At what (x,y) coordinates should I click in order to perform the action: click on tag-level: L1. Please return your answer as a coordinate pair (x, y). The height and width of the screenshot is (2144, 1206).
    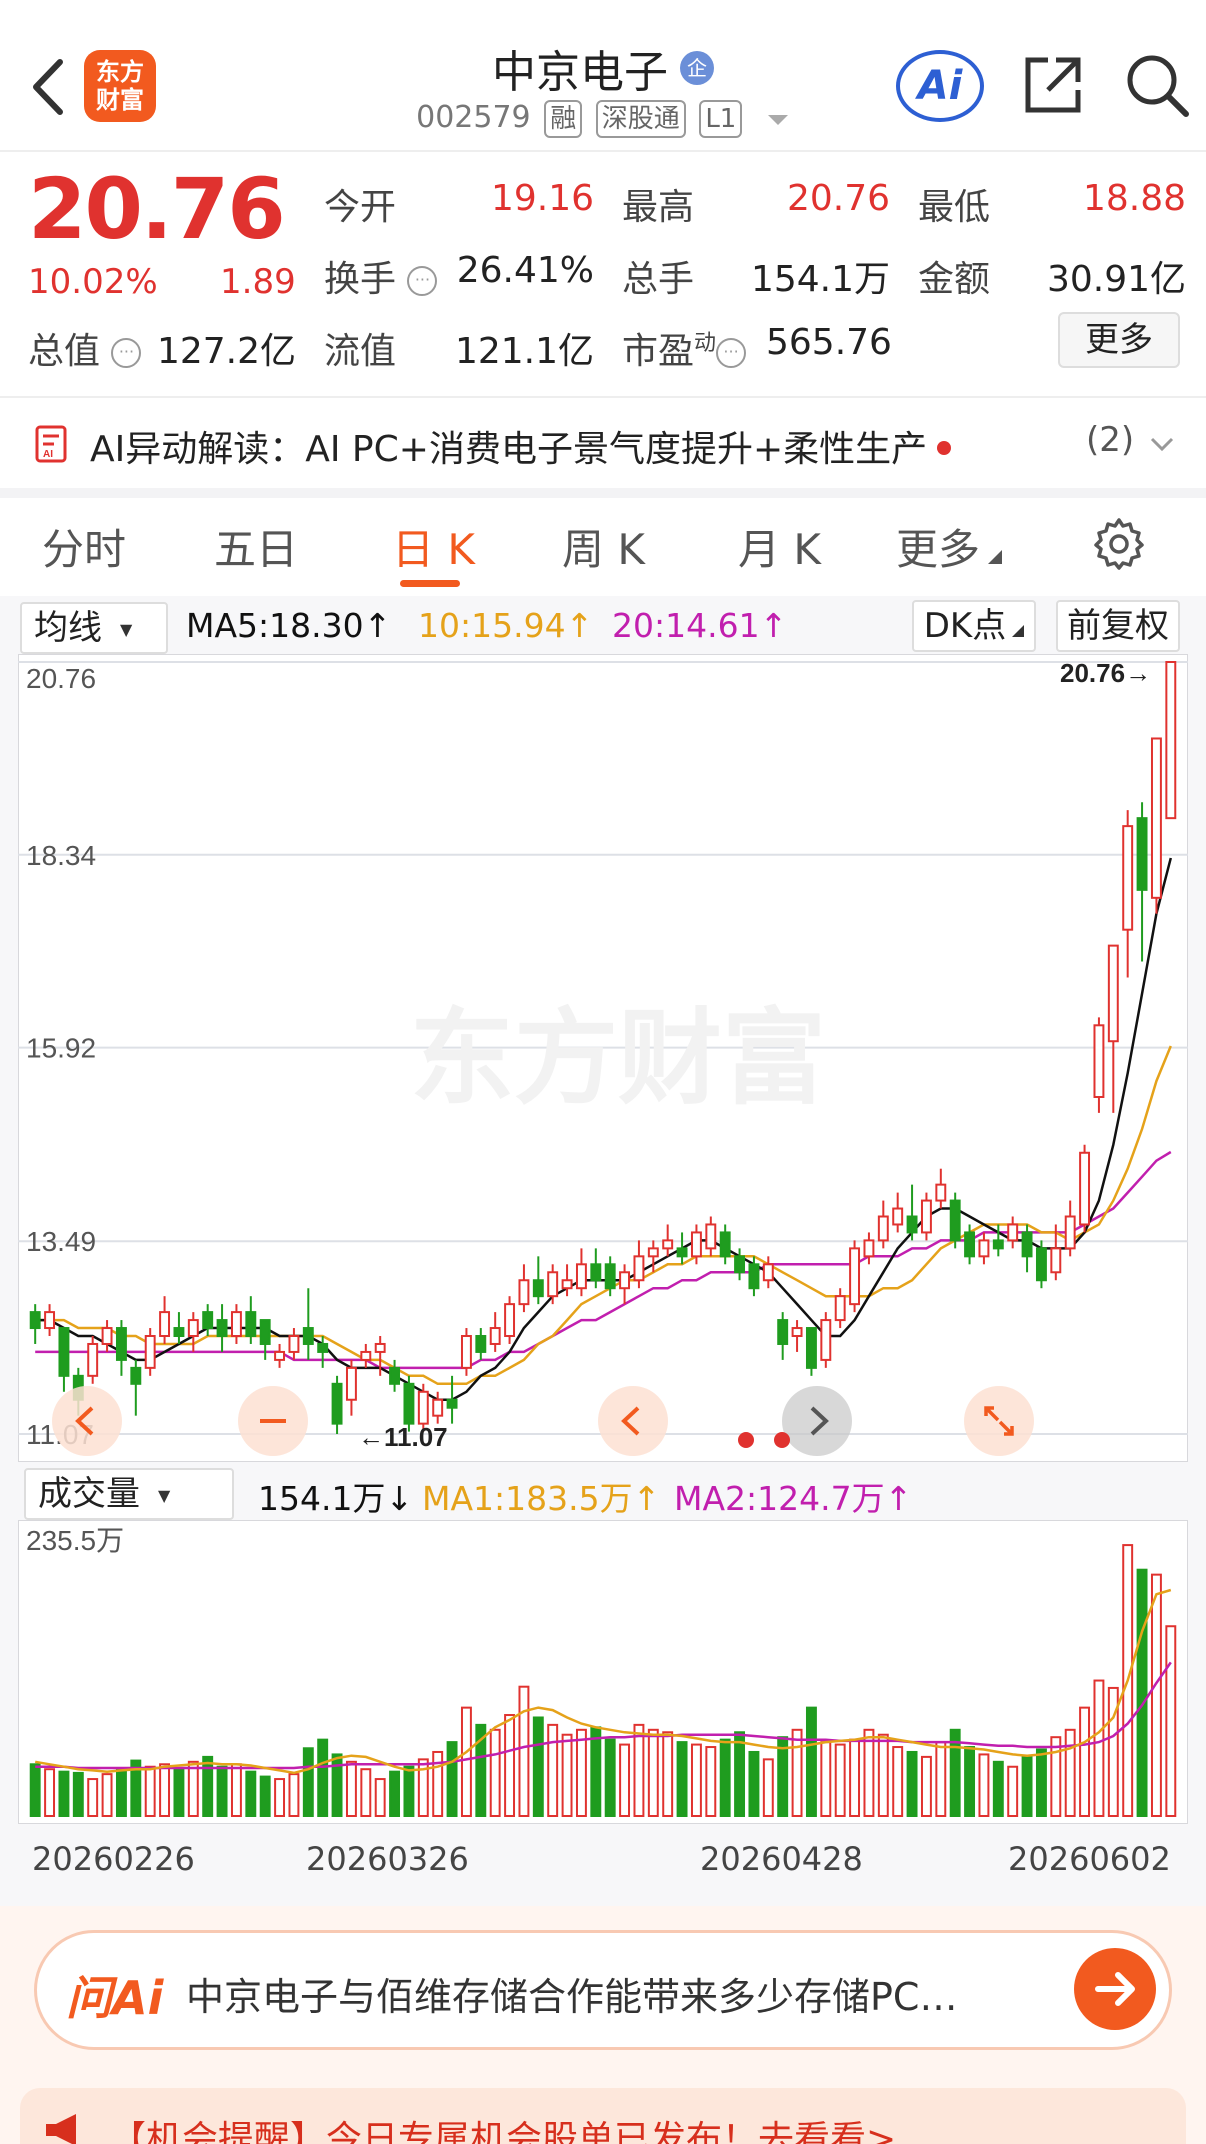
    Looking at the image, I should click on (721, 119).